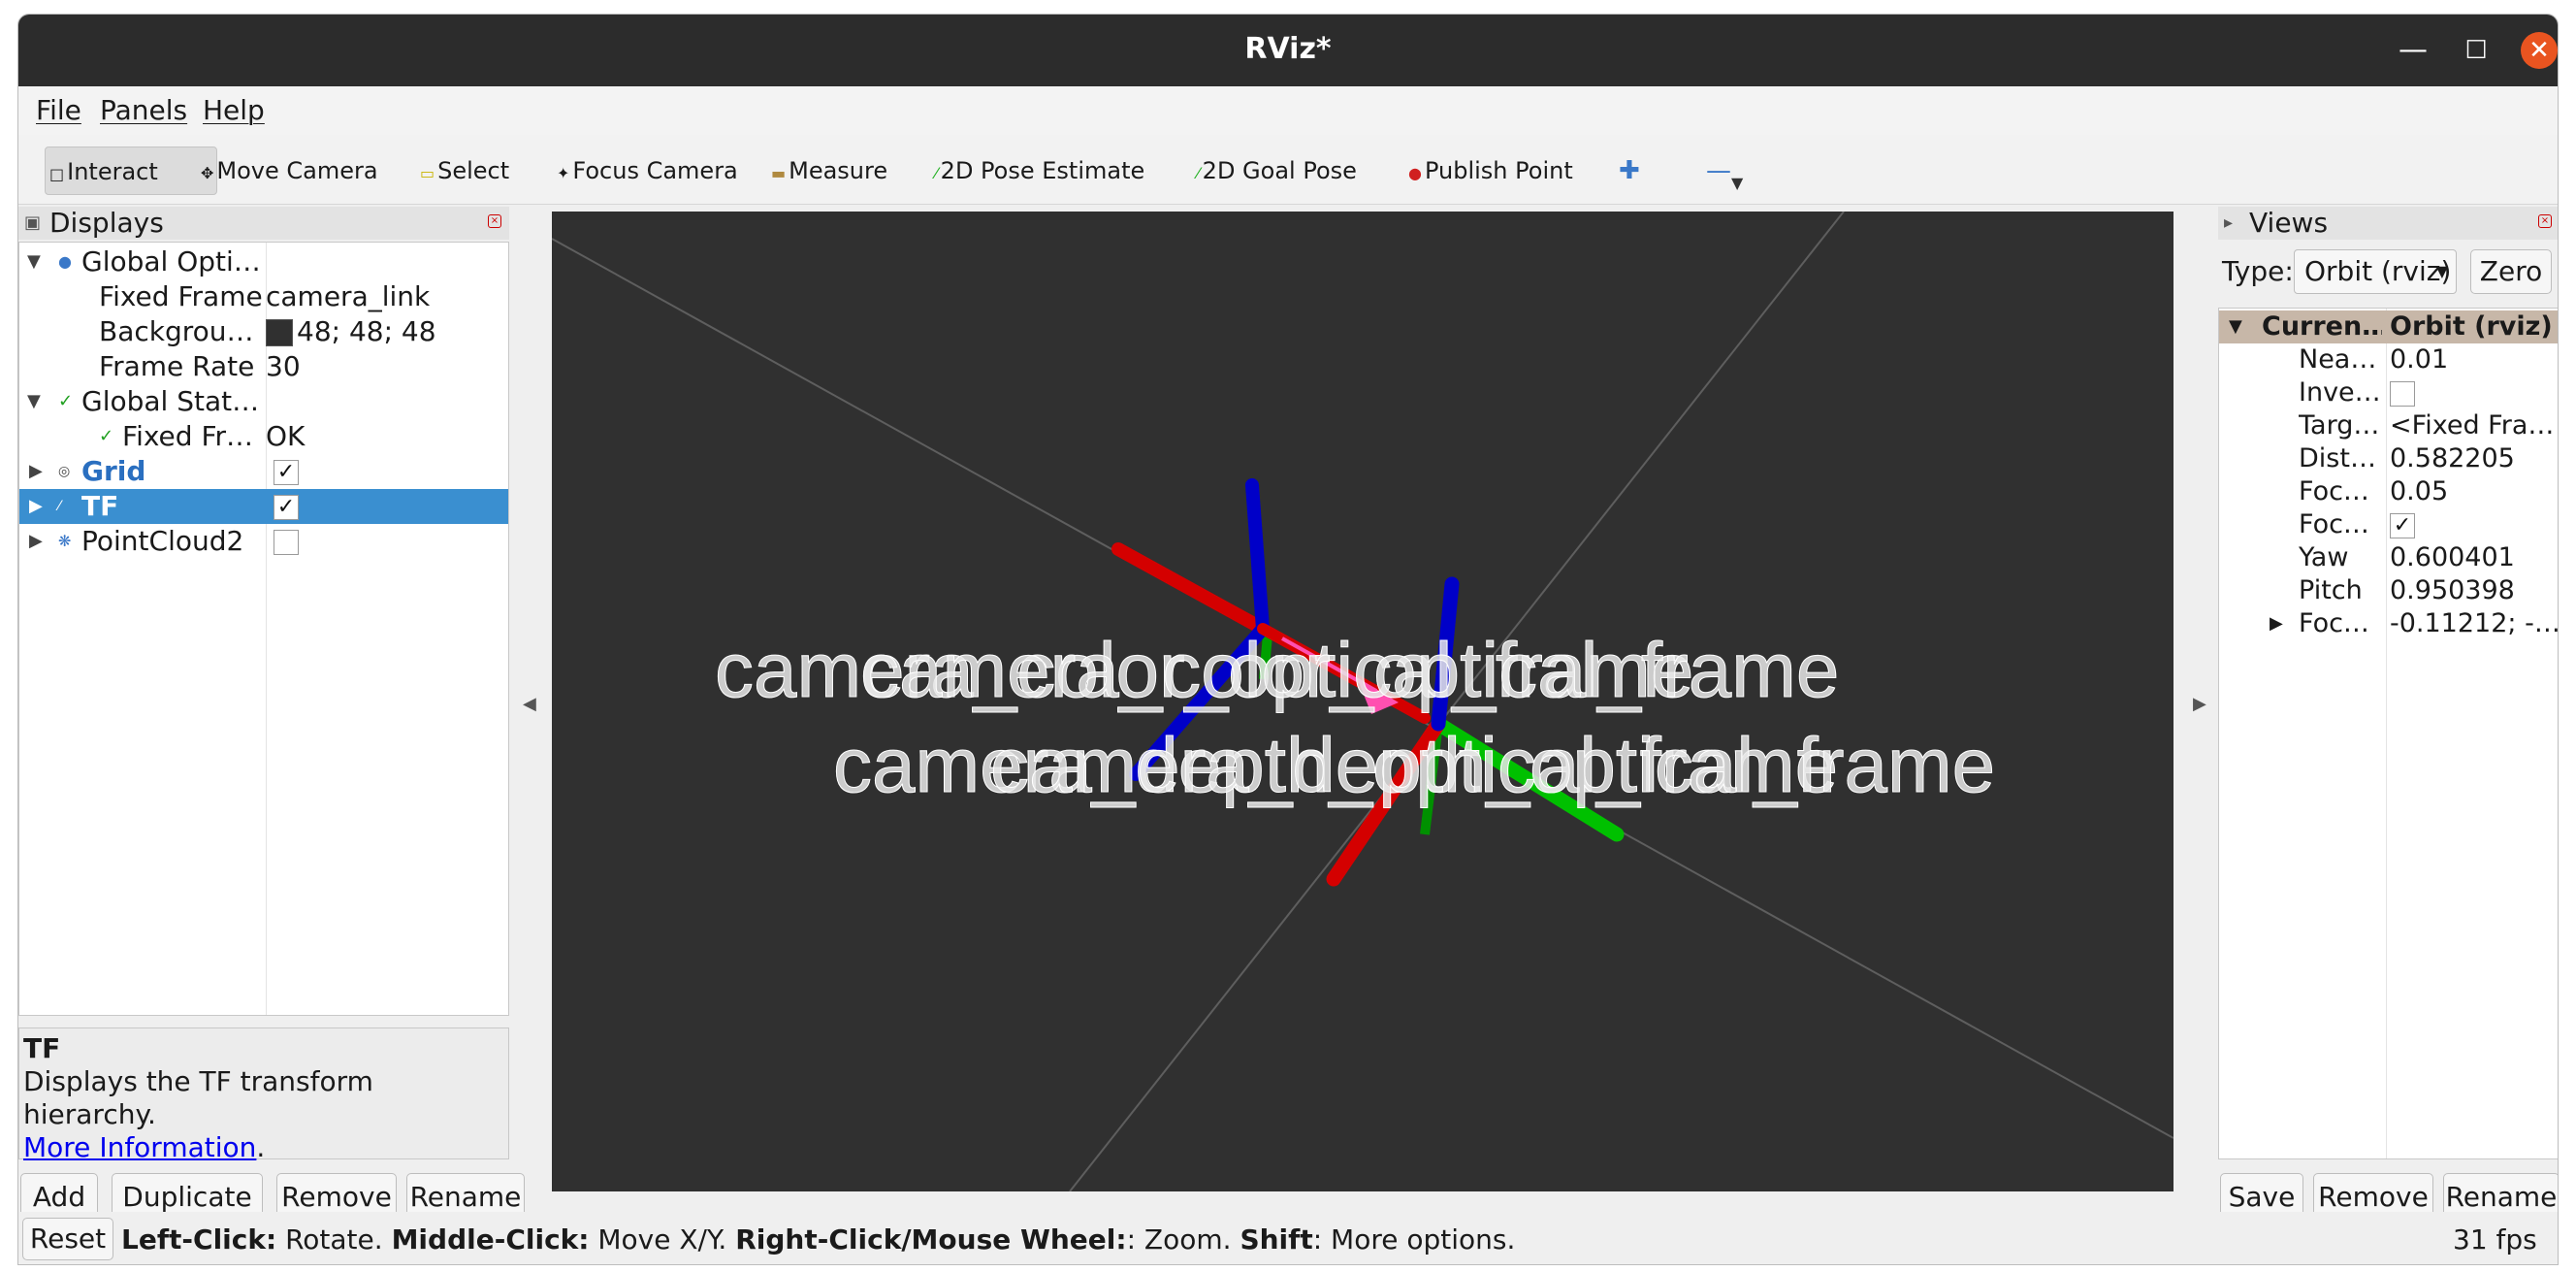  What do you see at coordinates (67, 1239) in the screenshot?
I see `reset-button: Reset` at bounding box center [67, 1239].